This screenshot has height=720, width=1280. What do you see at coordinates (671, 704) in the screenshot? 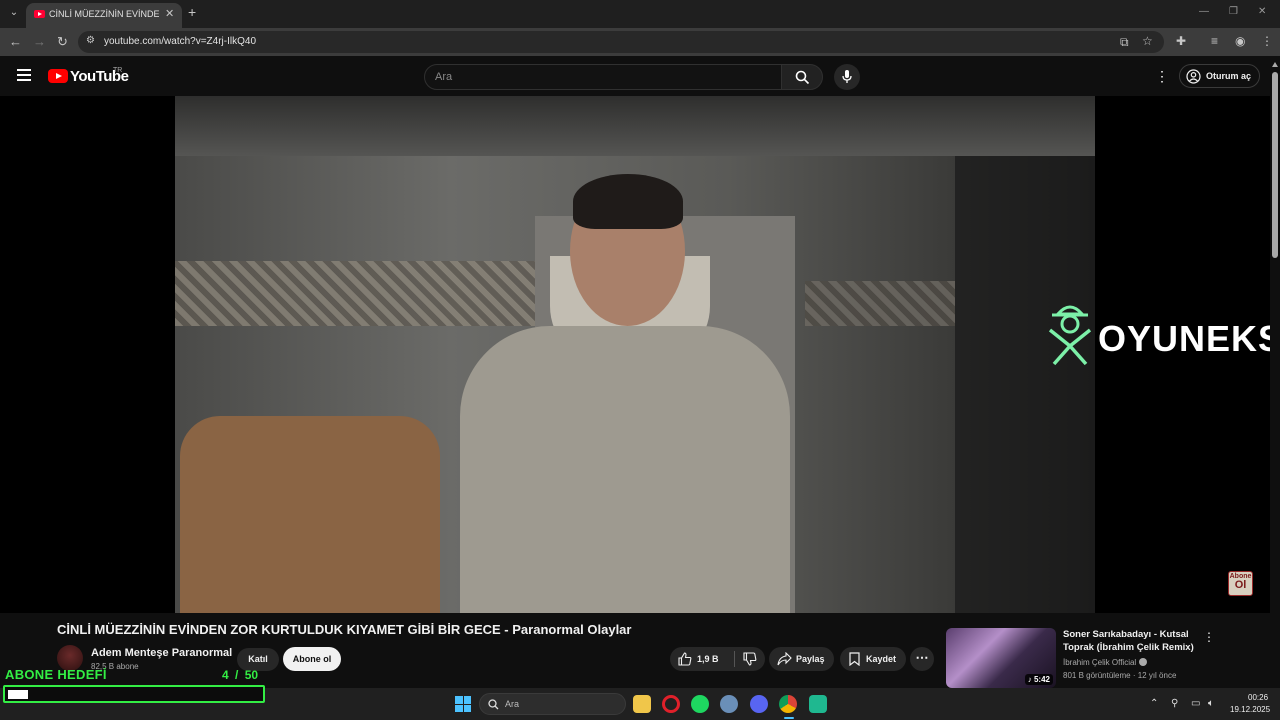
I see `opera-icon` at bounding box center [671, 704].